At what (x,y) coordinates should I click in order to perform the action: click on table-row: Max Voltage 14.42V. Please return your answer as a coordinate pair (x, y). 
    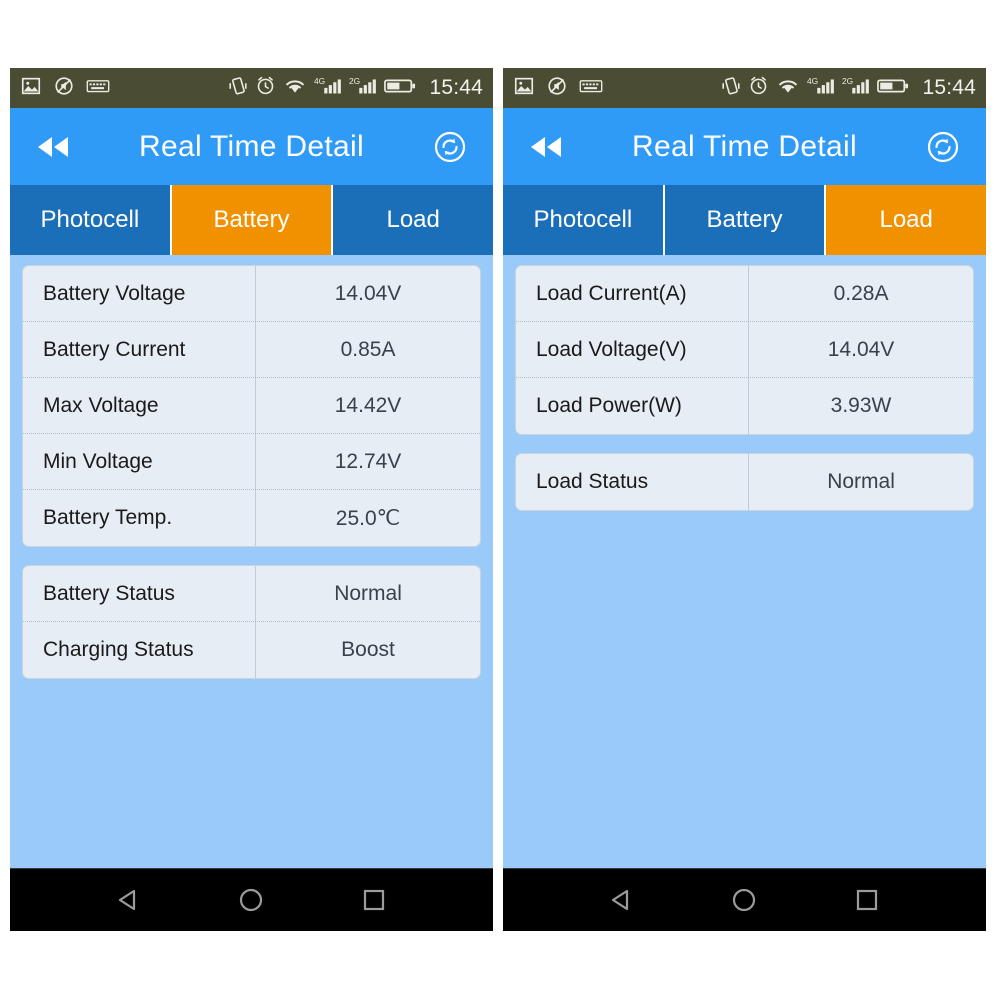
    Looking at the image, I should click on (251, 406).